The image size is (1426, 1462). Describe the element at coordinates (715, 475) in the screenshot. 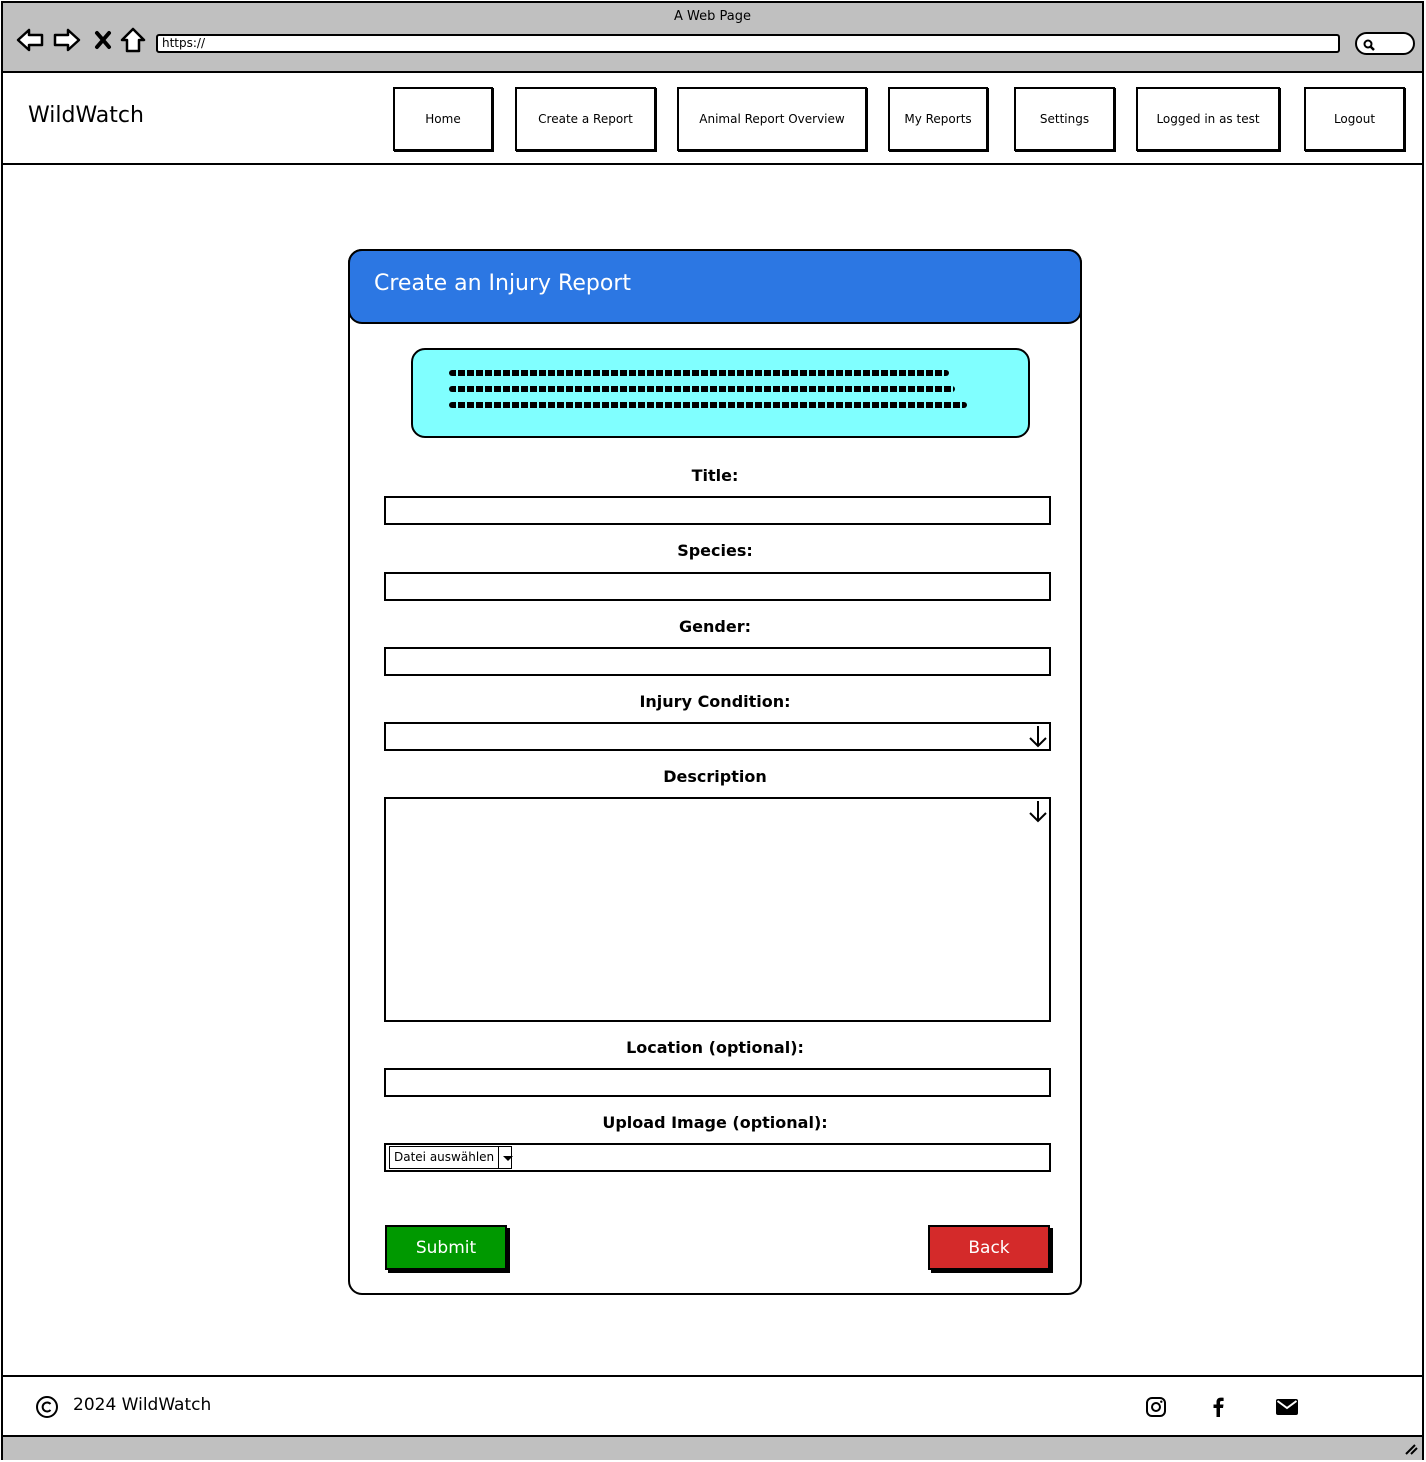

I see `title-label: Title:` at that location.